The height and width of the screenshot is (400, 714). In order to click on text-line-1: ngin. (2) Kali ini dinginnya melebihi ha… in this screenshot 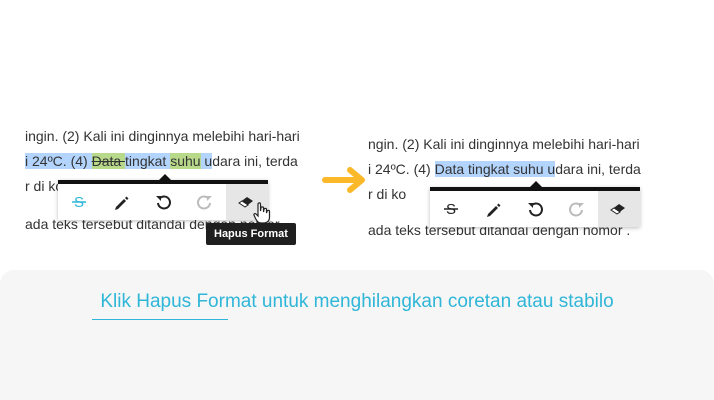, I will do `click(504, 144)`.